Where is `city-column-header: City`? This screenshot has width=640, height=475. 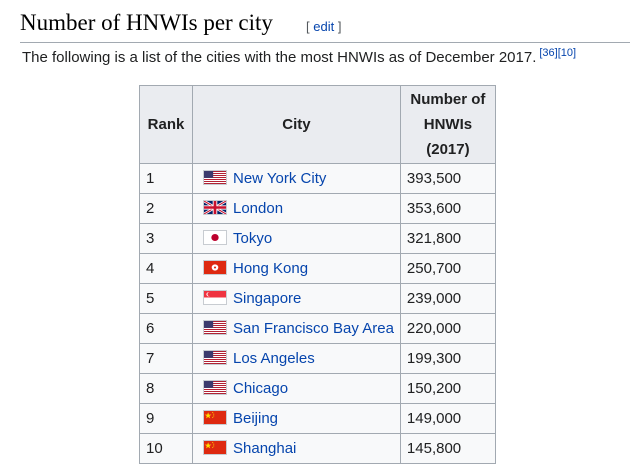
city-column-header: City is located at coordinates (296, 124).